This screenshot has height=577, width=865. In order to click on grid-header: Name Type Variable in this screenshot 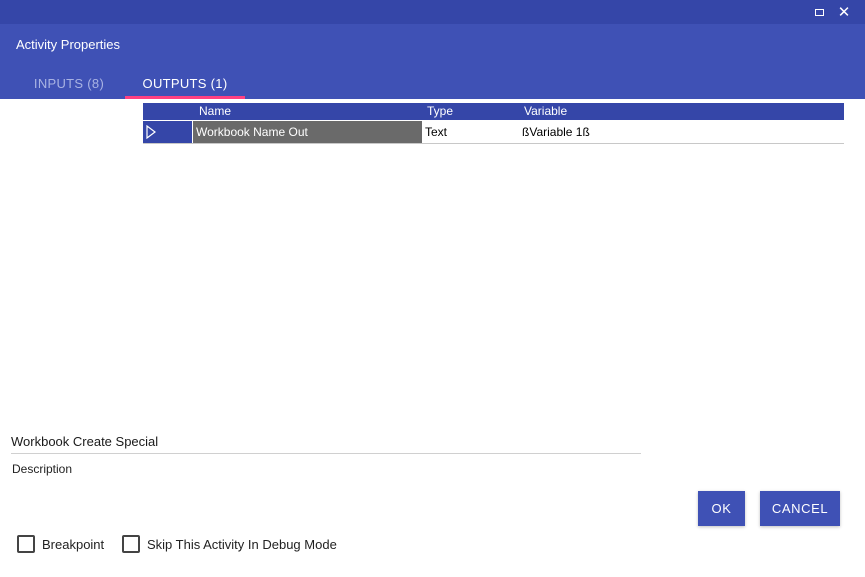, I will do `click(493, 111)`.